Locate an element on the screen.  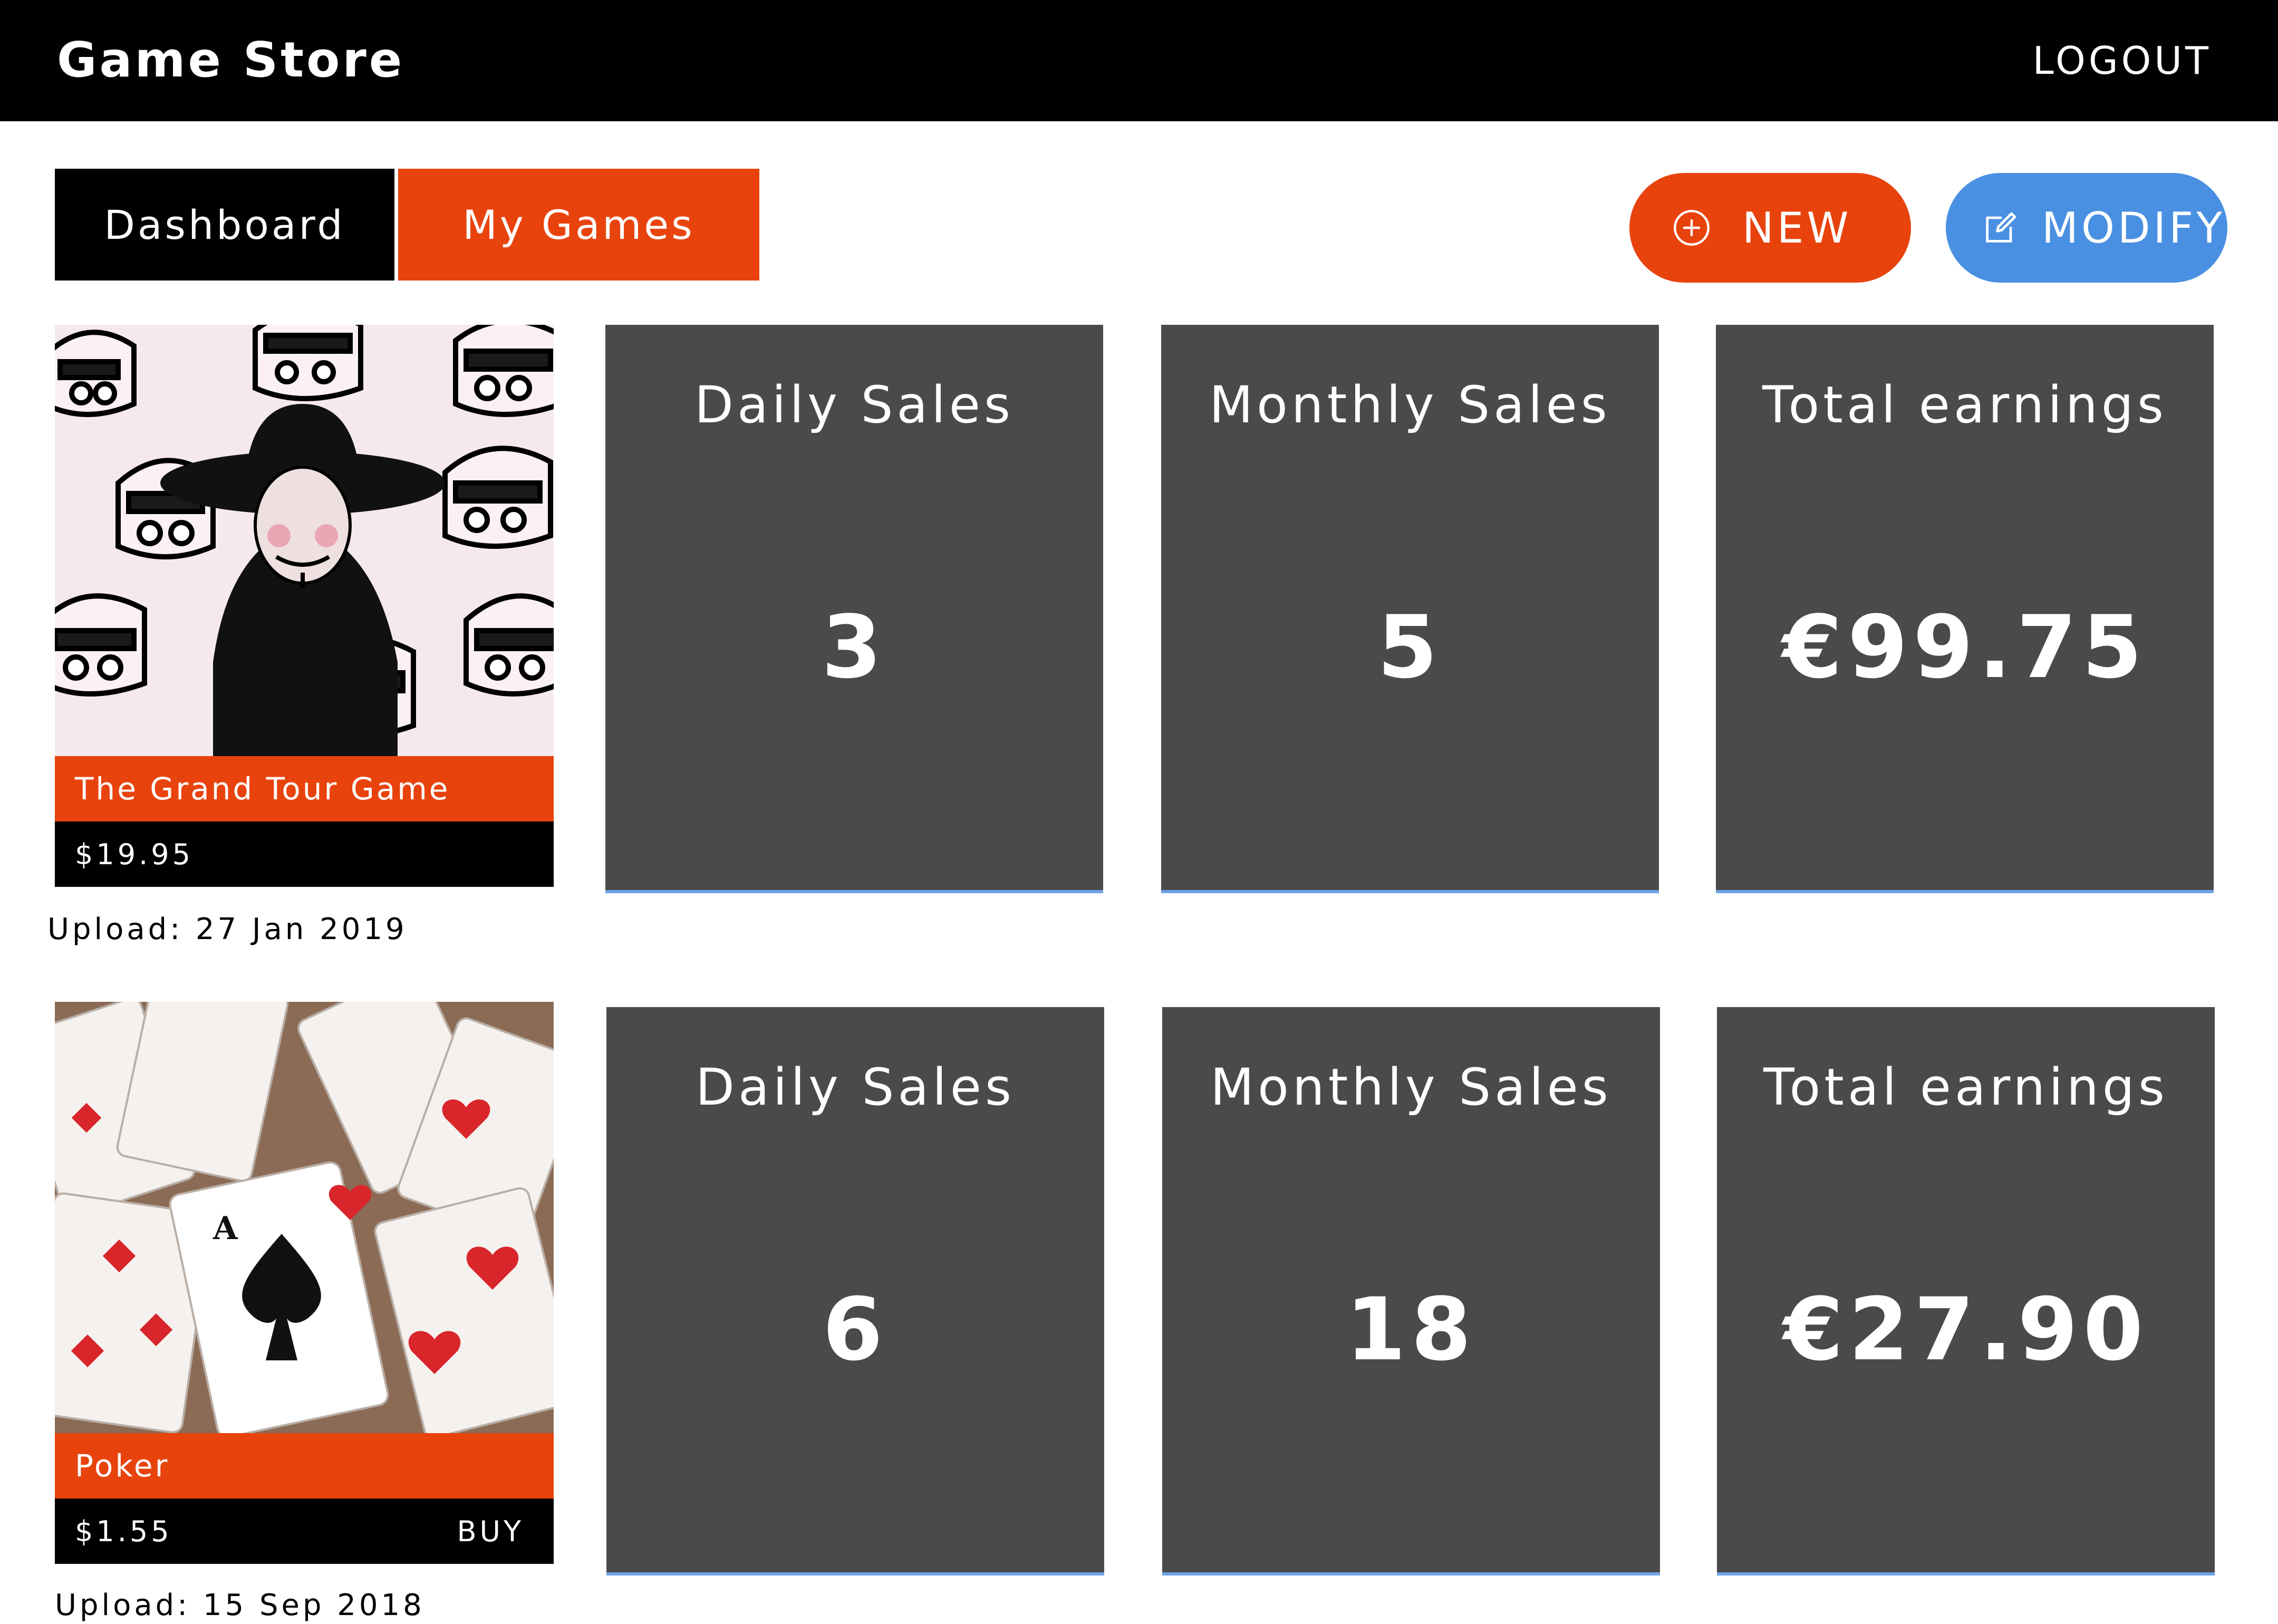
new-button: NEW is located at coordinates (1770, 228).